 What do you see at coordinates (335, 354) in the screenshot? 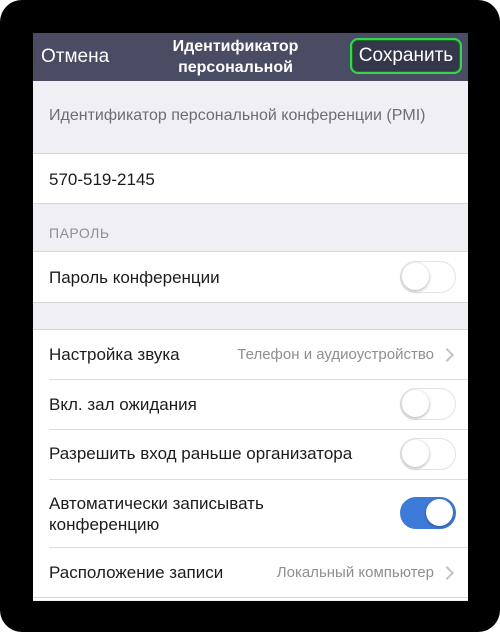
I see `audio-settings-value: Телефон и аудиоустройство` at bounding box center [335, 354].